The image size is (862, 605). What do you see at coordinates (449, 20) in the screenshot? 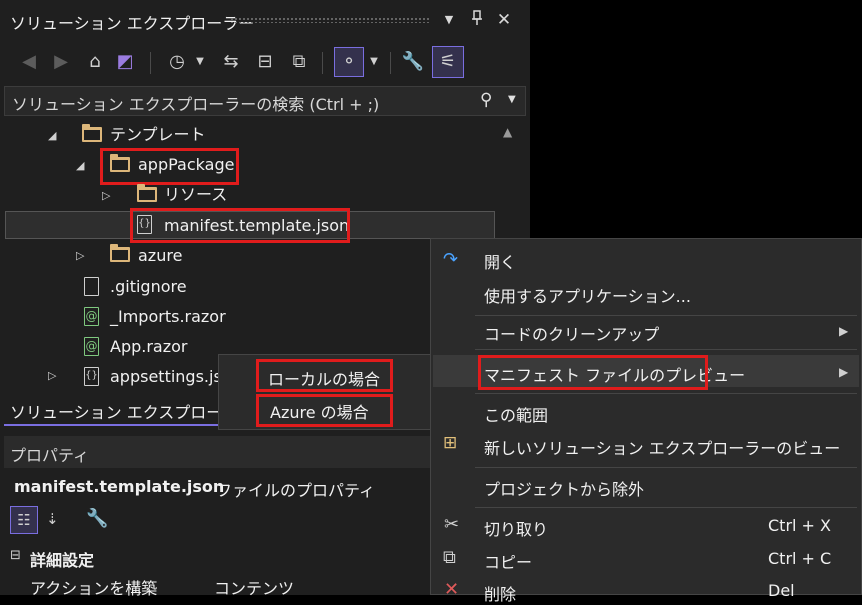
I see `dropdown-arrow-icon: ▼` at bounding box center [449, 20].